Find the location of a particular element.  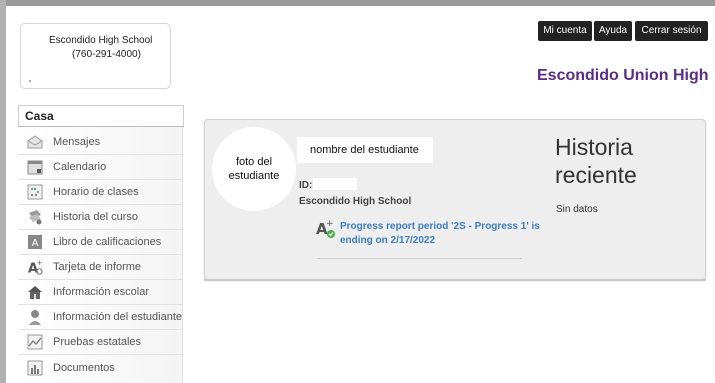

sidebar-item-label: Historia del curso is located at coordinates (95, 217).